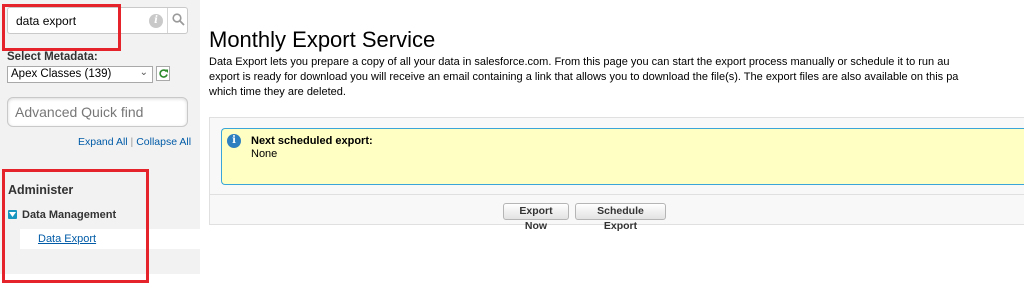 Image resolution: width=1024 pixels, height=293 pixels. I want to click on info-circle-icon: i, so click(234, 141).